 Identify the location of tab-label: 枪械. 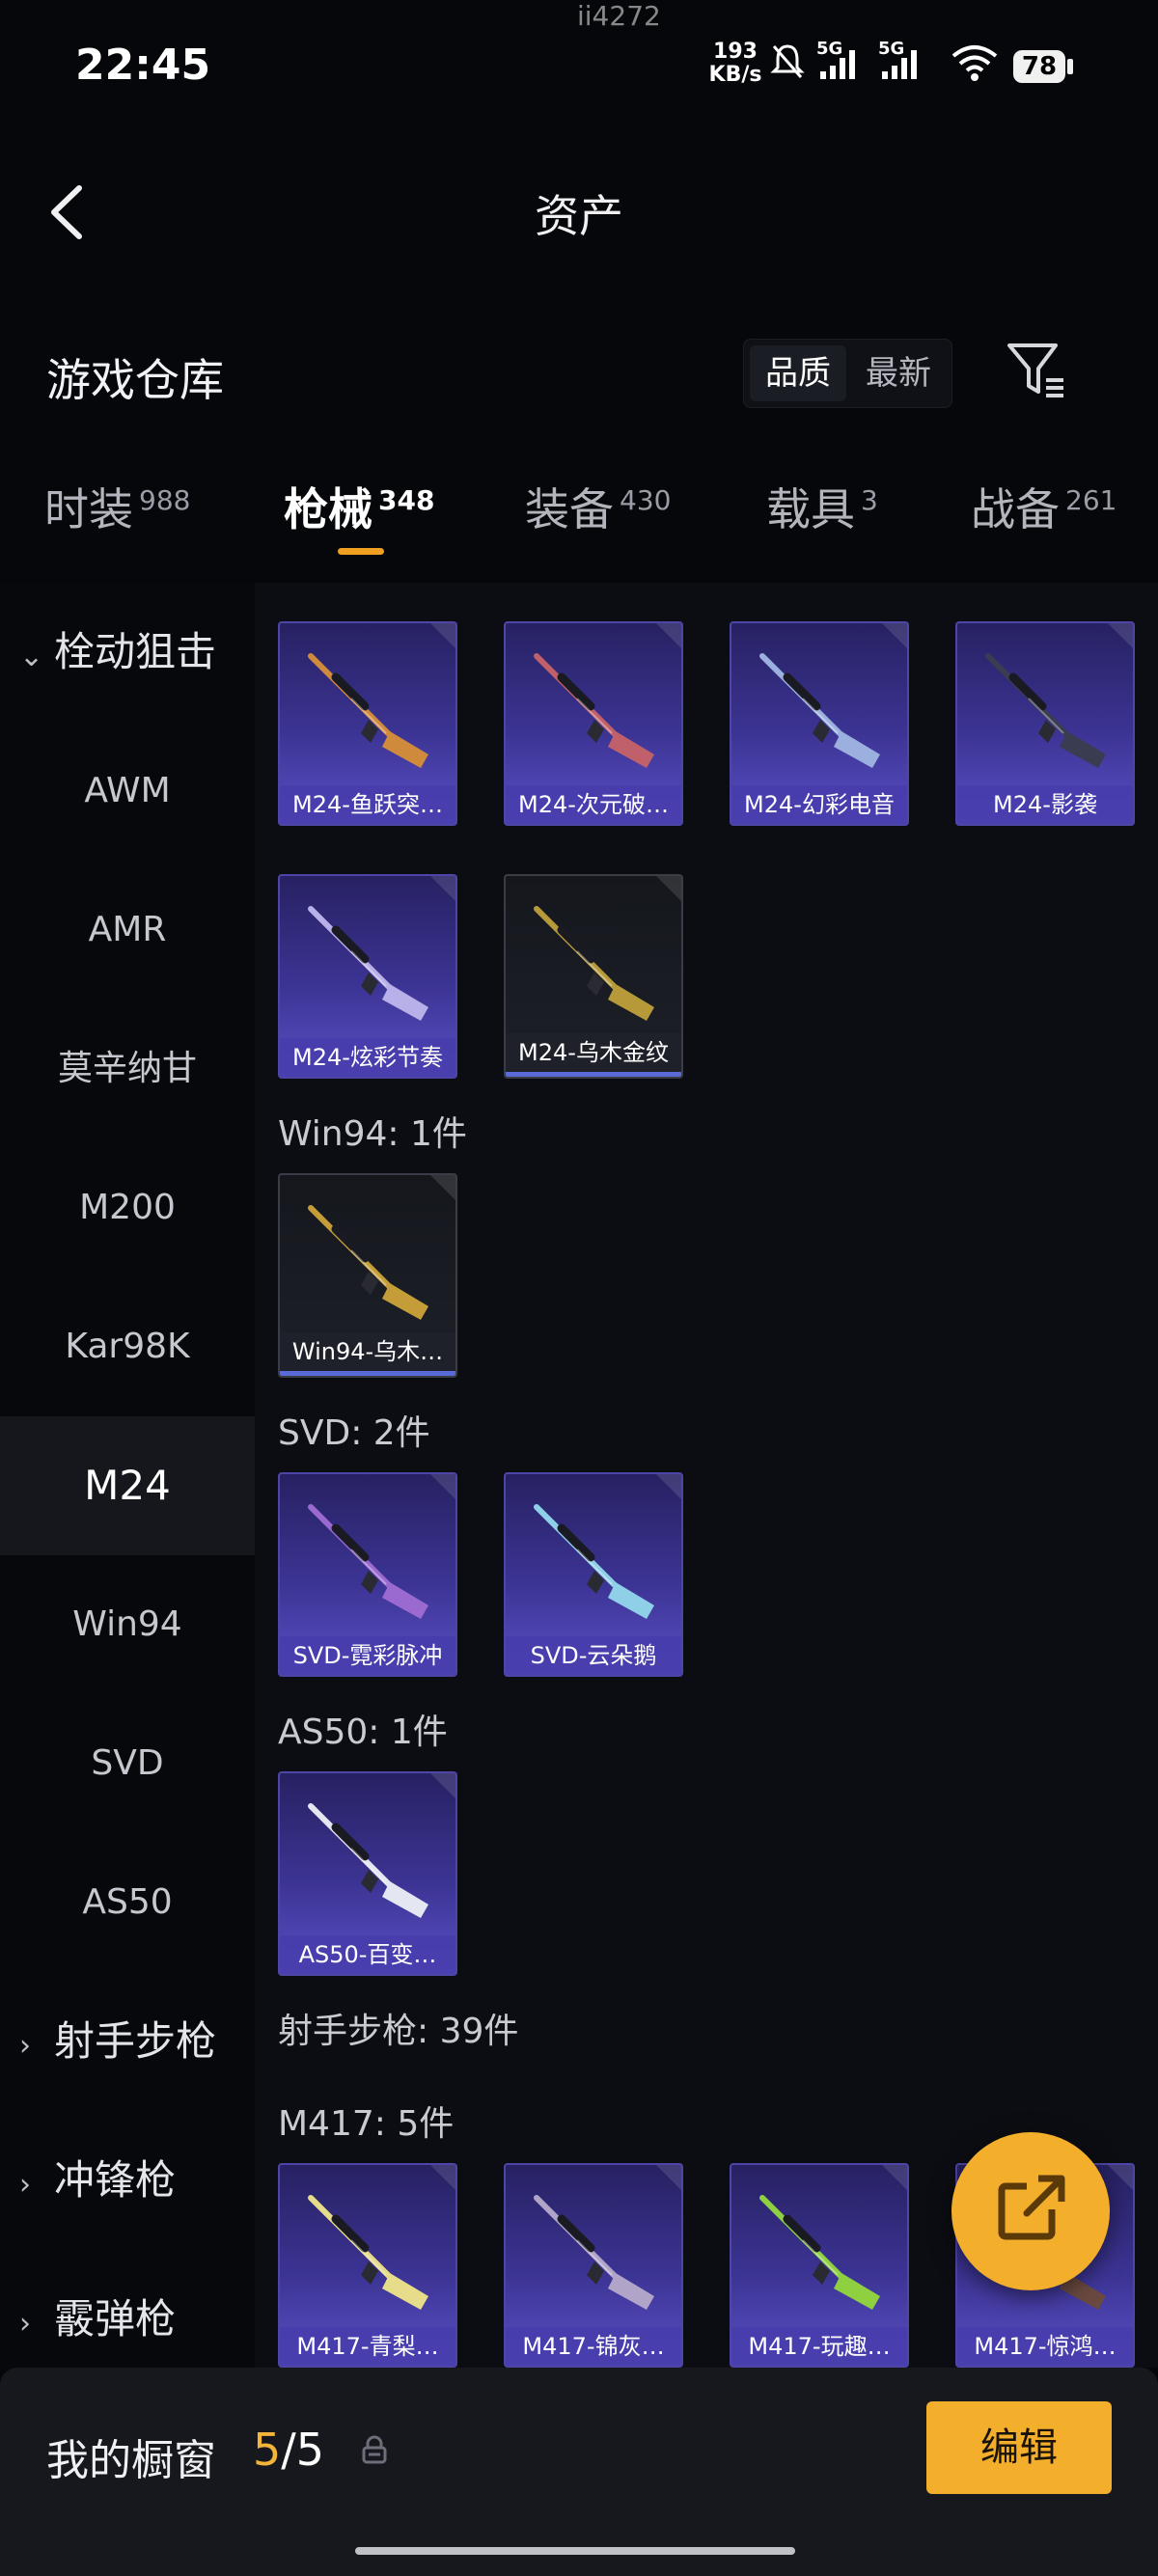
(328, 509).